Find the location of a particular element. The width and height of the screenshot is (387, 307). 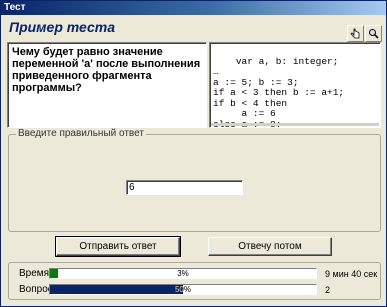

window-titlebar: Тест is located at coordinates (193, 8).